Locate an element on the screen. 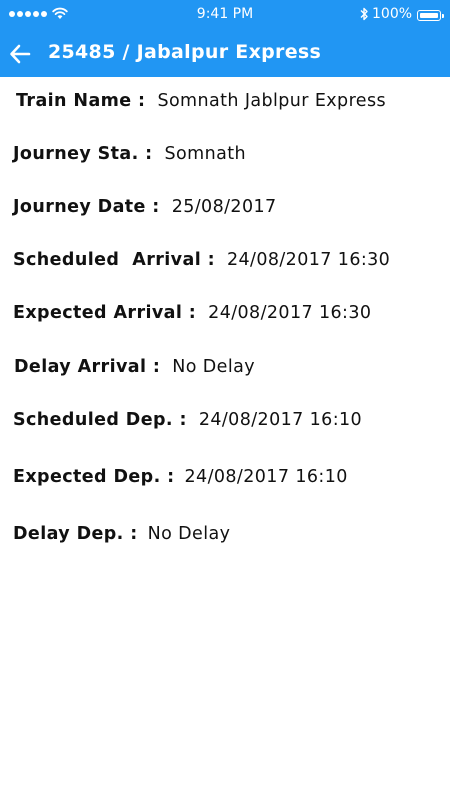  train-name-label: Train Name : is located at coordinates (81, 101).